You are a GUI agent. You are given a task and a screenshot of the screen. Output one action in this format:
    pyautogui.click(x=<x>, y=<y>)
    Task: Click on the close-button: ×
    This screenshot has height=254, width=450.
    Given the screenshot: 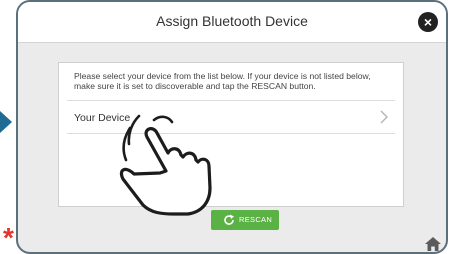 What is the action you would take?
    pyautogui.click(x=428, y=22)
    